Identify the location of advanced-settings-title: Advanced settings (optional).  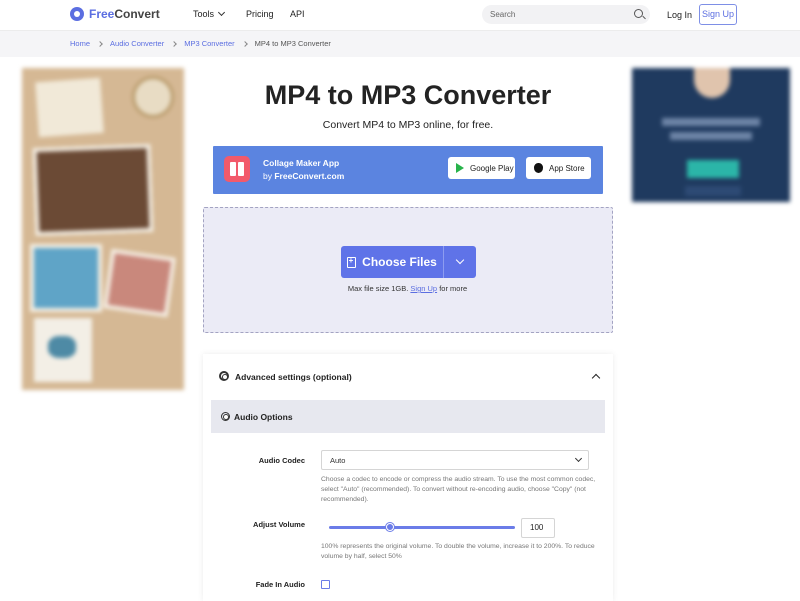
(293, 377).